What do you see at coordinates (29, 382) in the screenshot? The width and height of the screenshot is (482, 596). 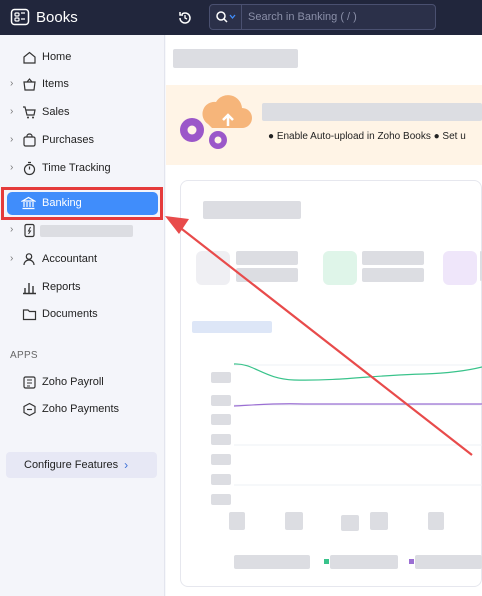 I see `payroll-icon` at bounding box center [29, 382].